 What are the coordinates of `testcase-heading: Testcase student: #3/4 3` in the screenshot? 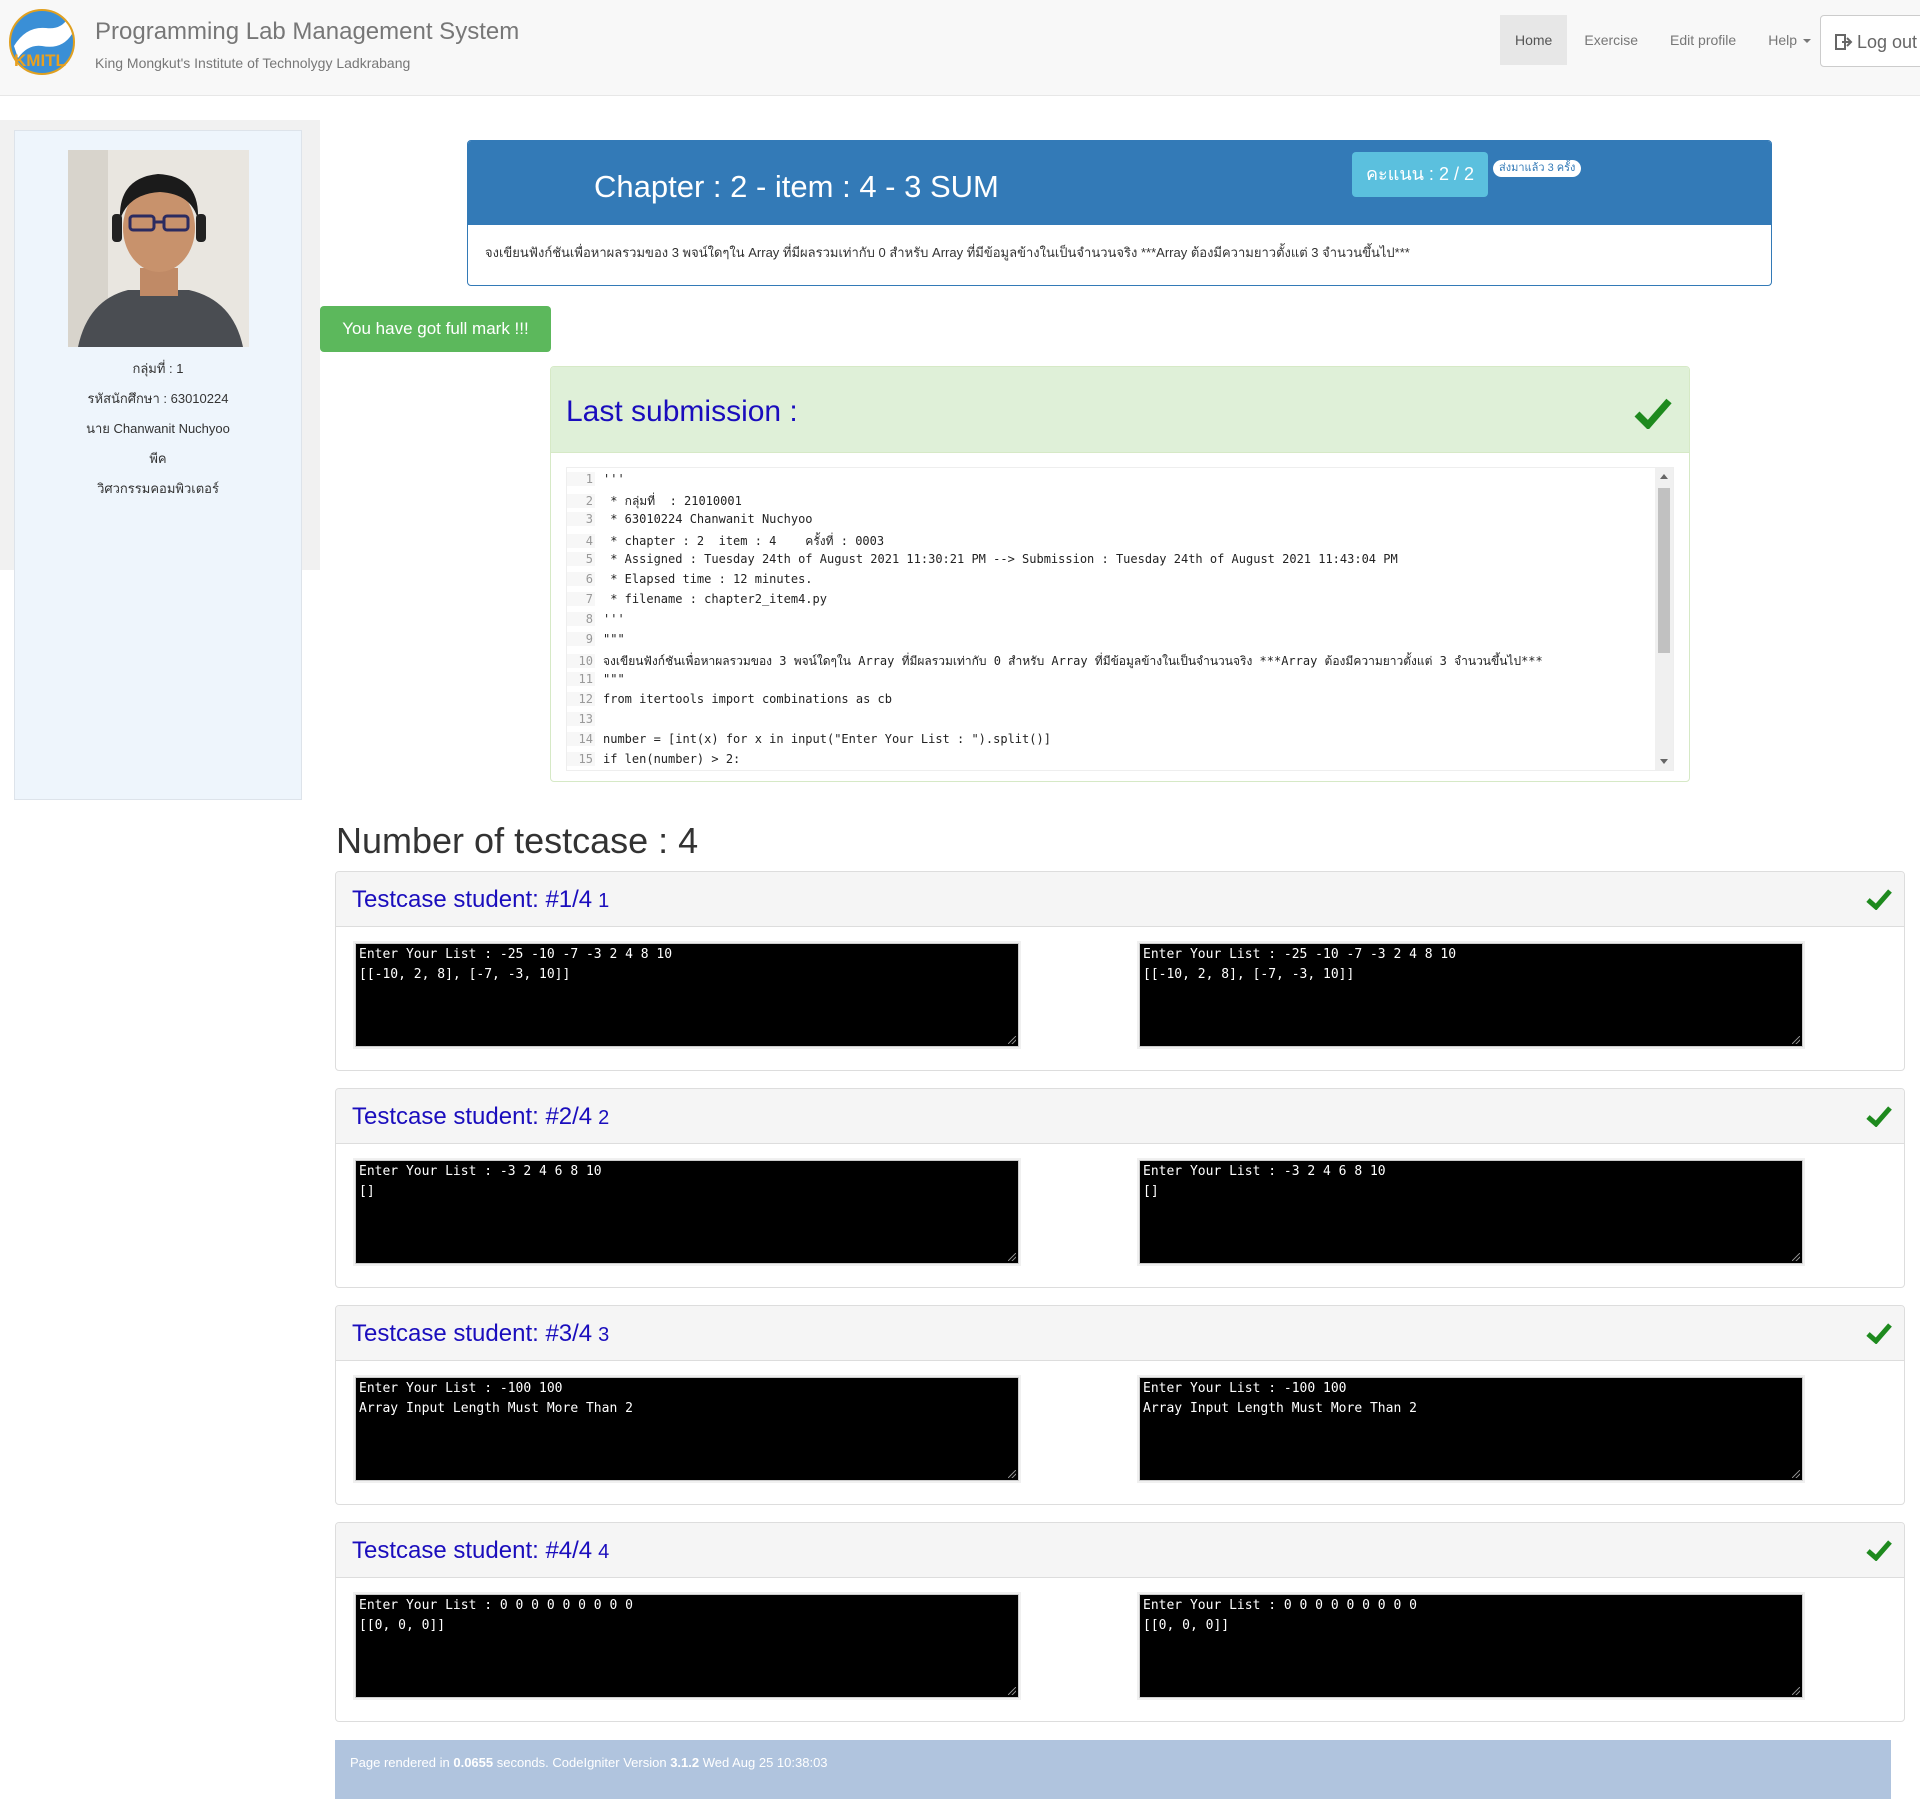 It's located at (1120, 1333).